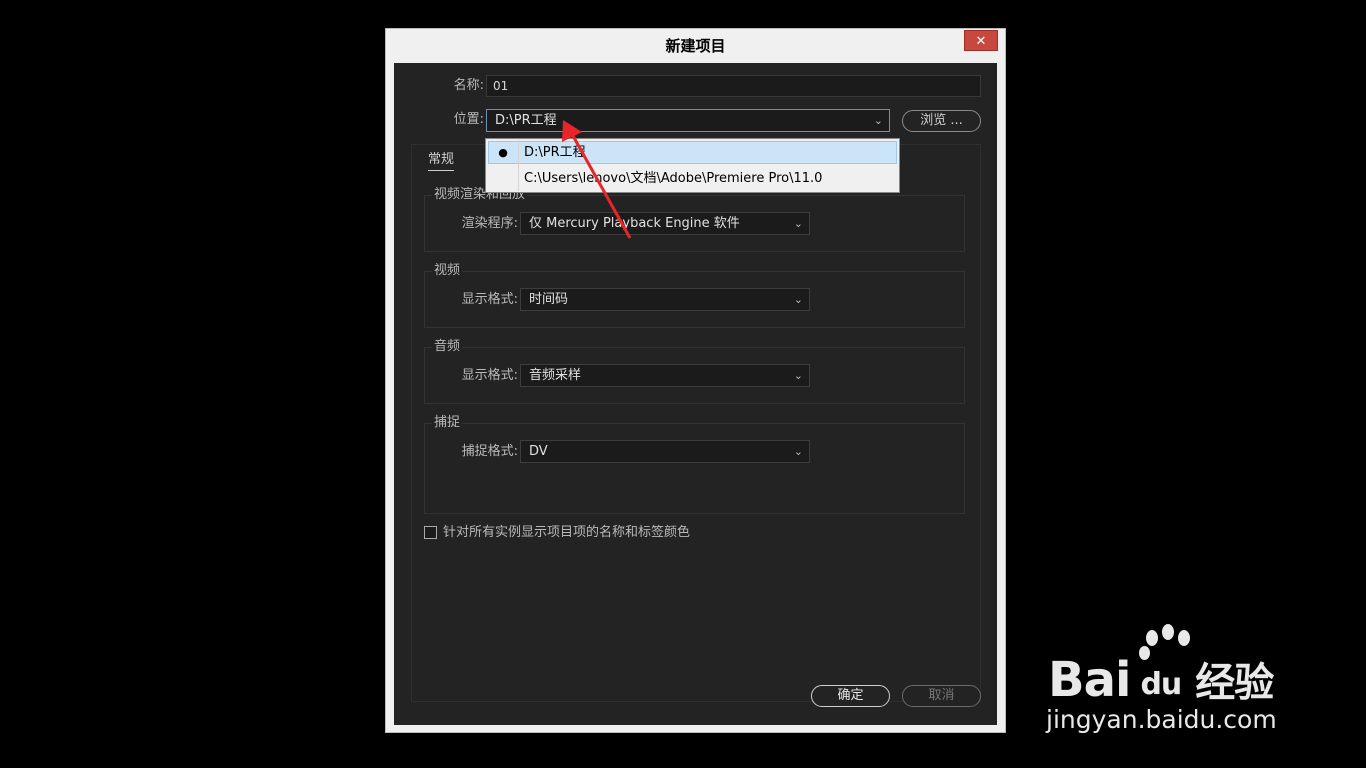  Describe the element at coordinates (1234, 683) in the screenshot. I see `logo-jingyan: 经验` at that location.